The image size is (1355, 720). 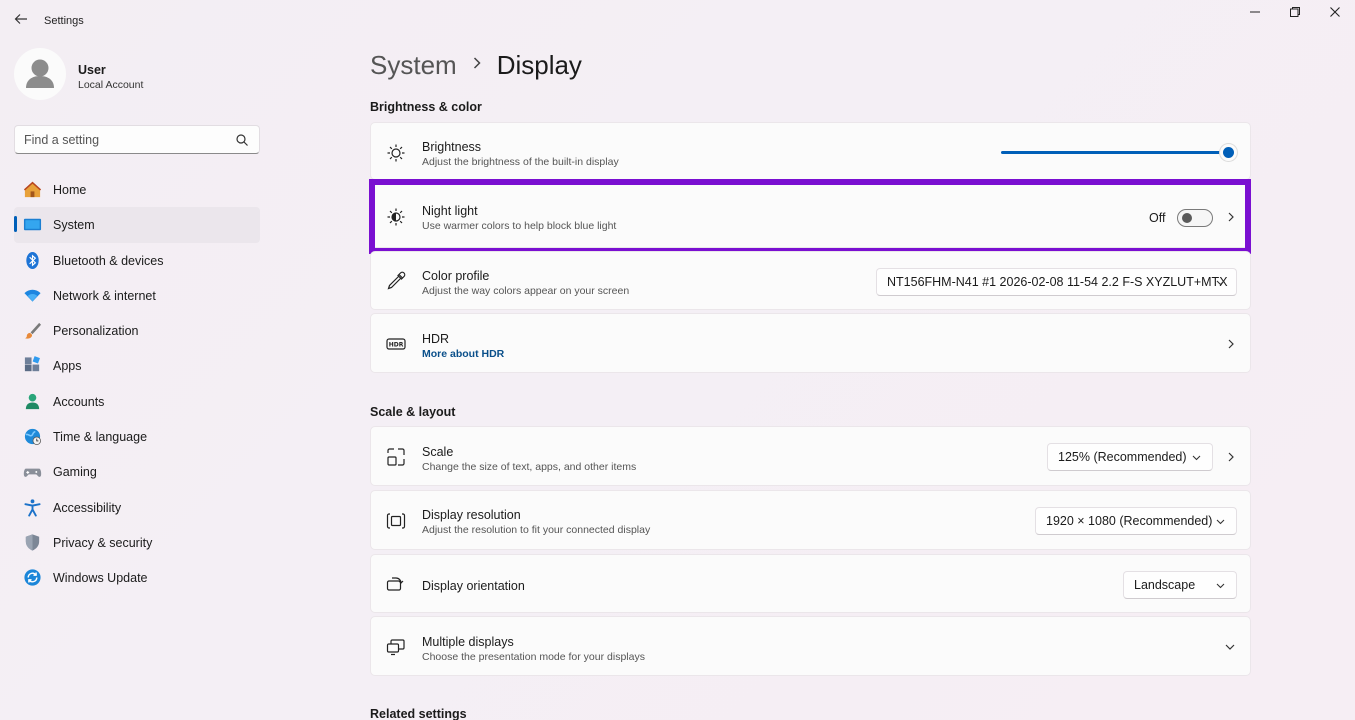 I want to click on hdr-icon: HDR, so click(x=396, y=344).